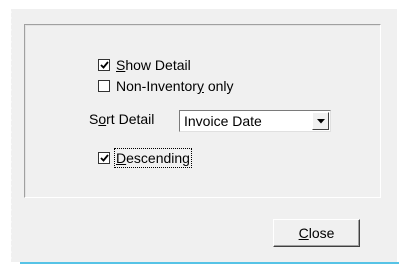  I want to click on close-button-label: Close, so click(316, 233).